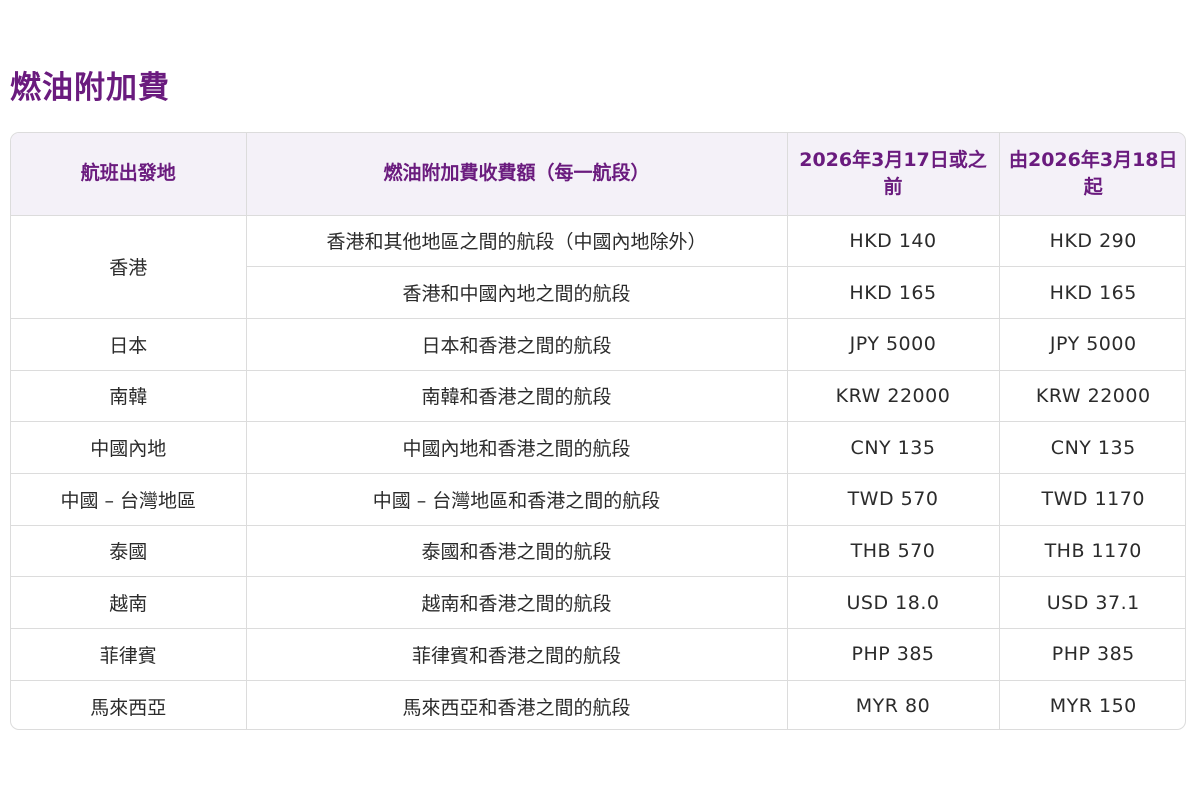 The image size is (1200, 800). Describe the element at coordinates (1092, 447) in the screenshot. I see `row-fee-after: CNY 135` at that location.